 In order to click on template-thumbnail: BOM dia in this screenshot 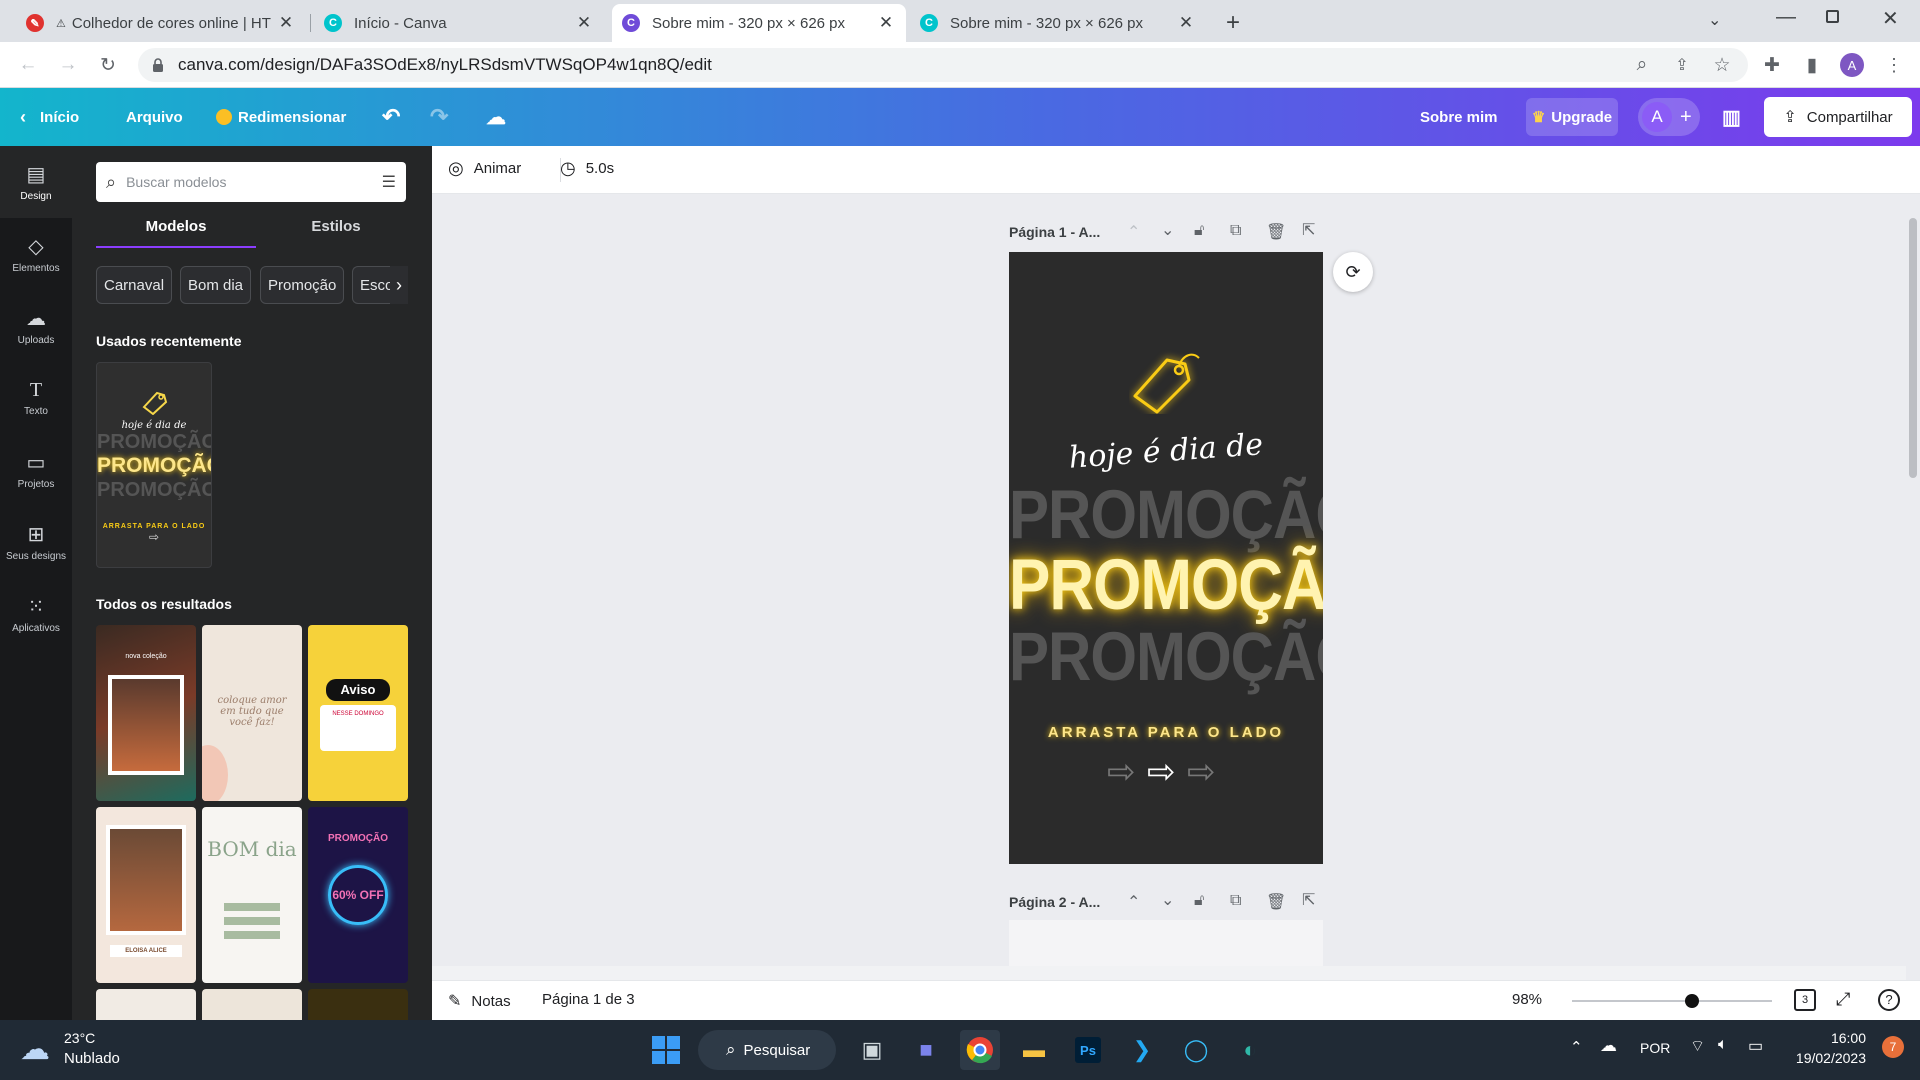, I will do `click(252, 895)`.